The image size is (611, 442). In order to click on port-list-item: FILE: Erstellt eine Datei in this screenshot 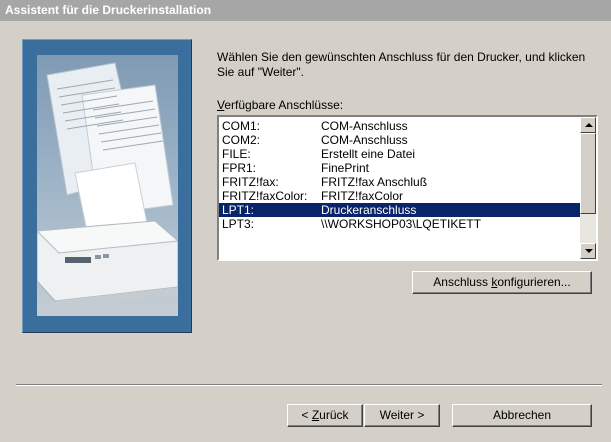, I will do `click(399, 154)`.